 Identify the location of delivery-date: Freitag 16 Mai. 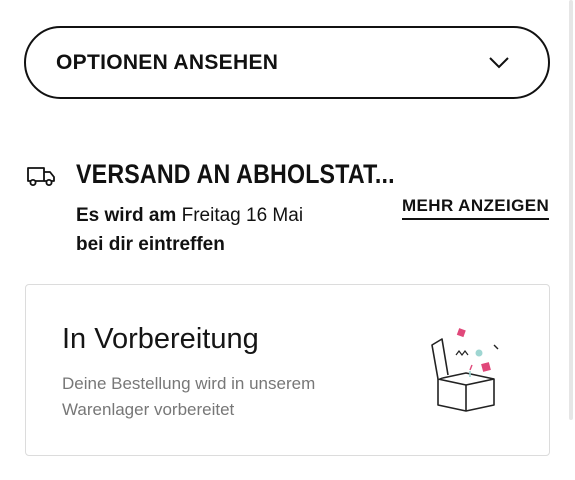
(242, 215).